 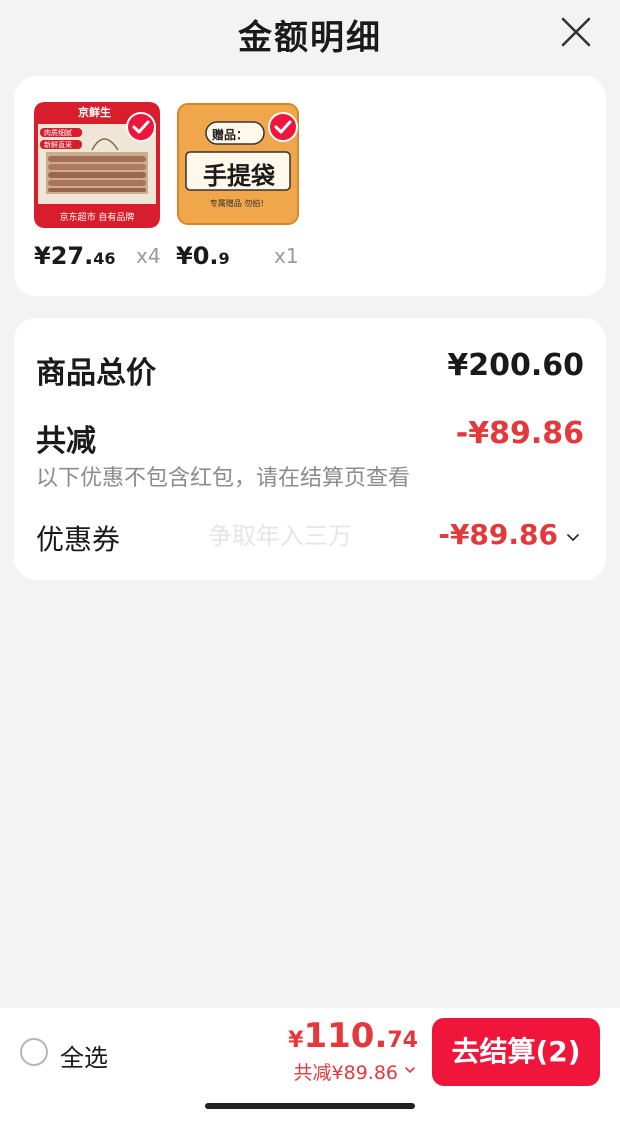 I want to click on product-image-sweet-potato: 京鲜生 肉质细腻 新鲜直采 京东超市 自有品牌, so click(x=97, y=165).